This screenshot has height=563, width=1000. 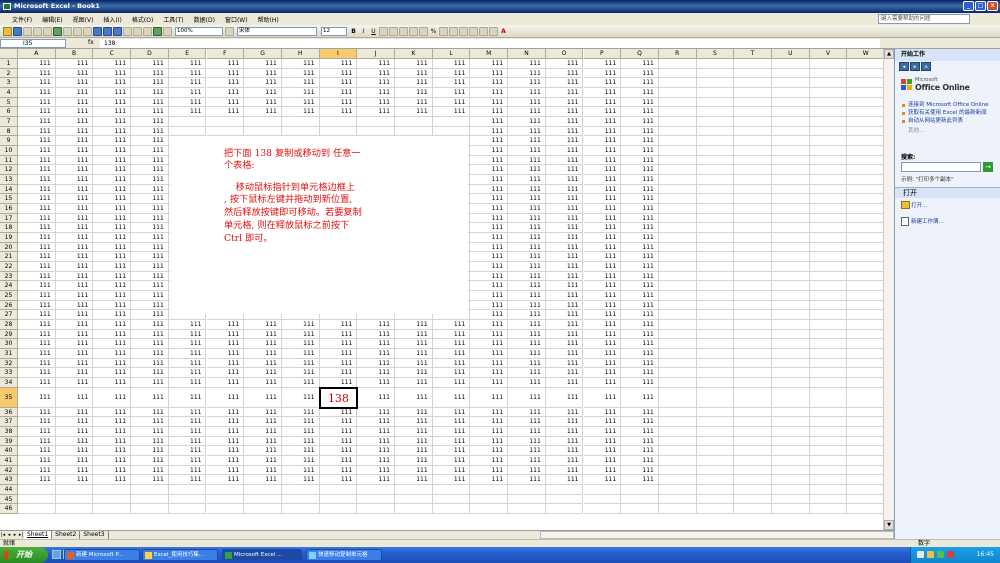 What do you see at coordinates (926, 66) in the screenshot?
I see `task-pane-home-icon: ⌂` at bounding box center [926, 66].